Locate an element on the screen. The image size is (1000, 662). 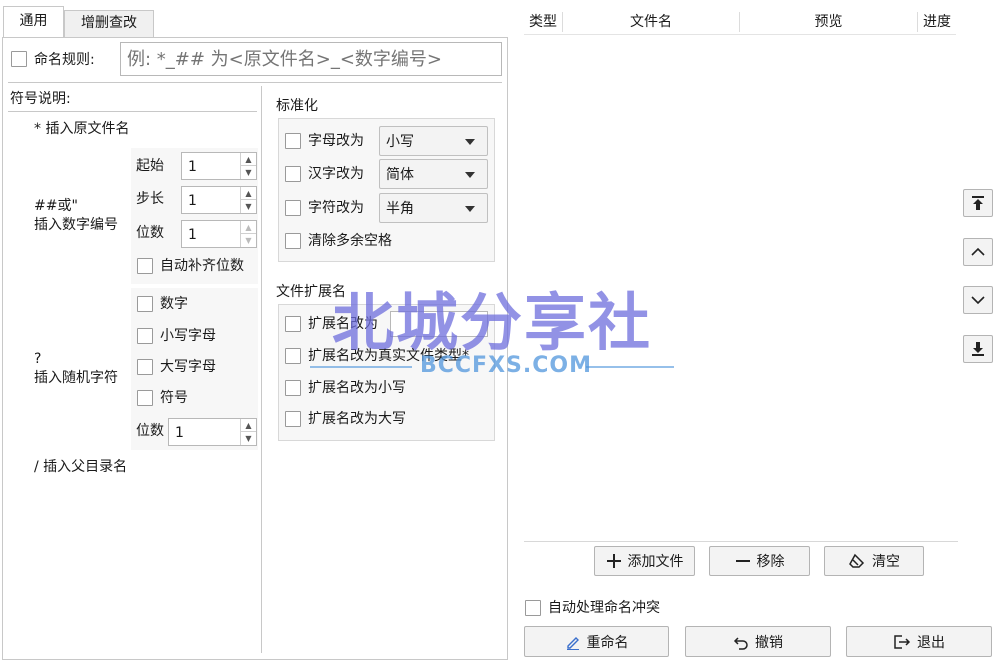
minus-icon is located at coordinates (742, 561).